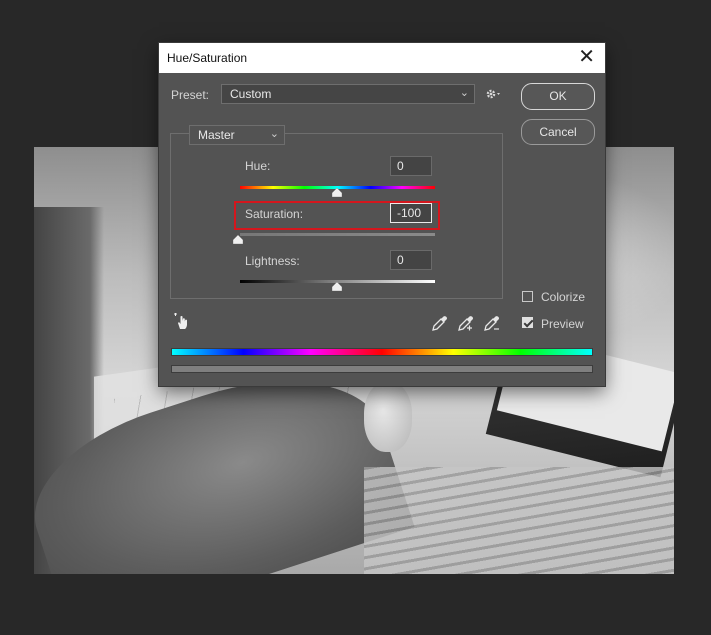  What do you see at coordinates (190, 95) in the screenshot?
I see `preset-label: Preset:` at bounding box center [190, 95].